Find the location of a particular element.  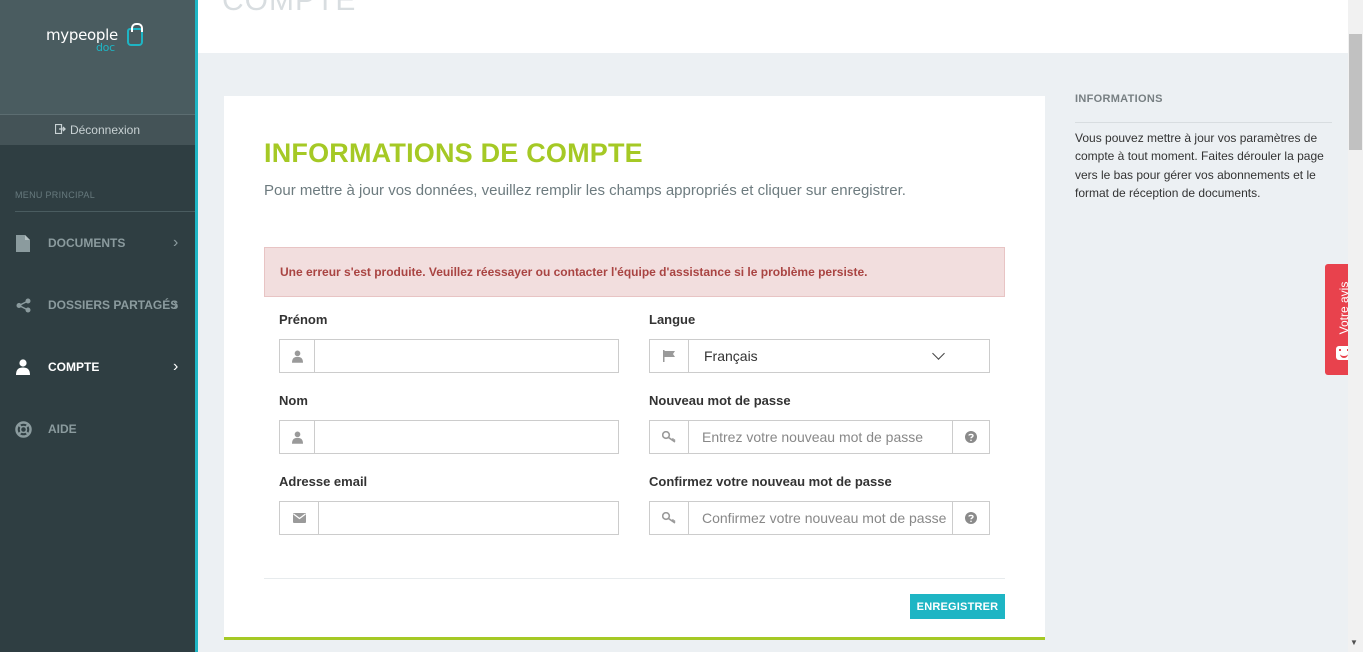

sidebar-item-label: DOCUMENTS is located at coordinates (87, 243).